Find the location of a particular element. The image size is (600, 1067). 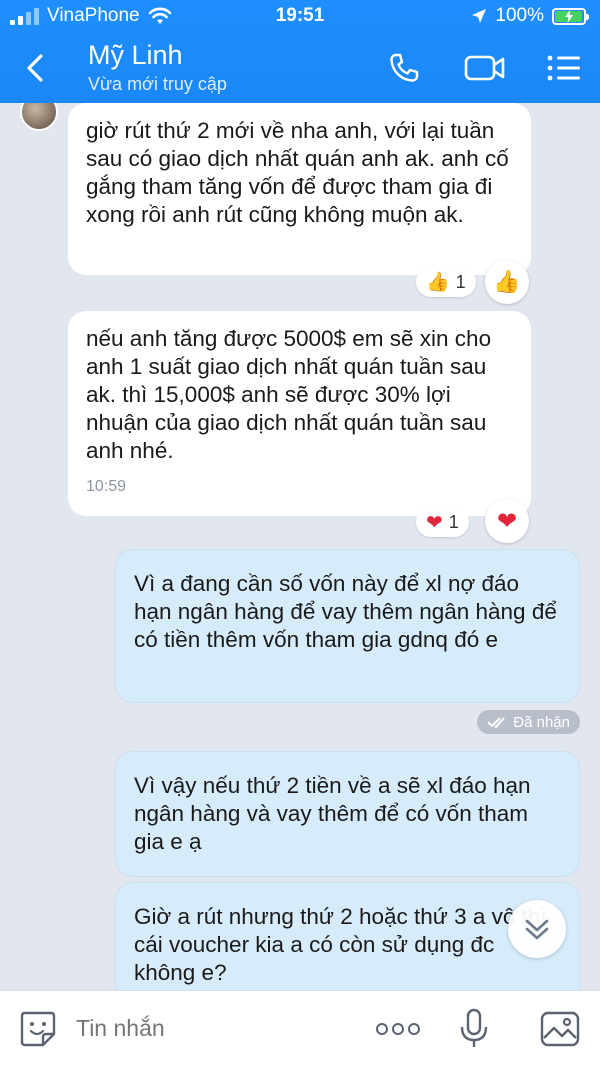

double-chevron-down-icon is located at coordinates (537, 929).